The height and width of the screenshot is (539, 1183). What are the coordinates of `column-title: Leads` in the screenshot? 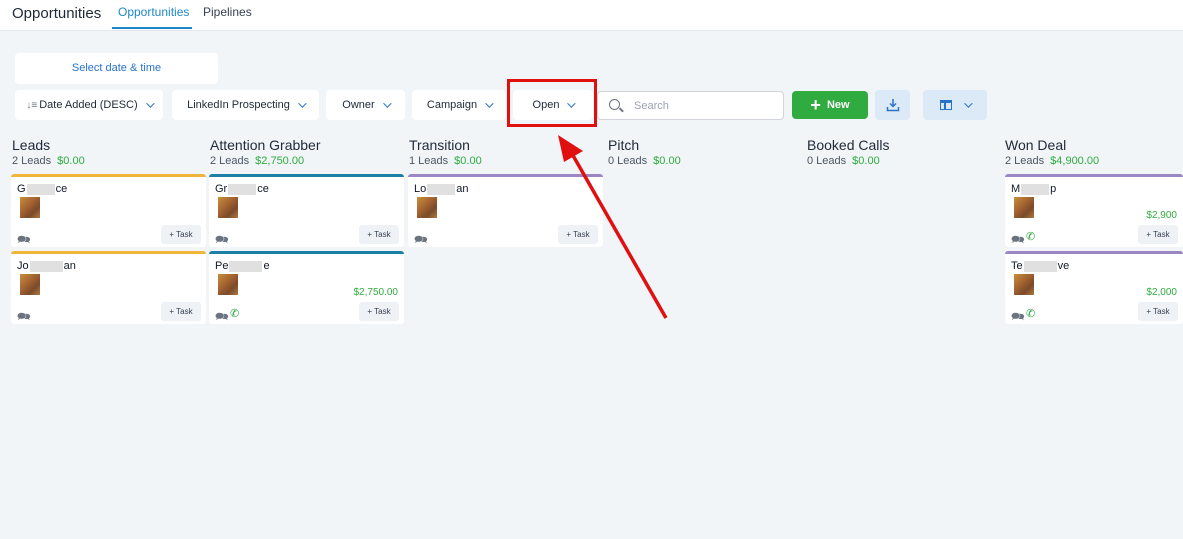 It's located at (31, 145).